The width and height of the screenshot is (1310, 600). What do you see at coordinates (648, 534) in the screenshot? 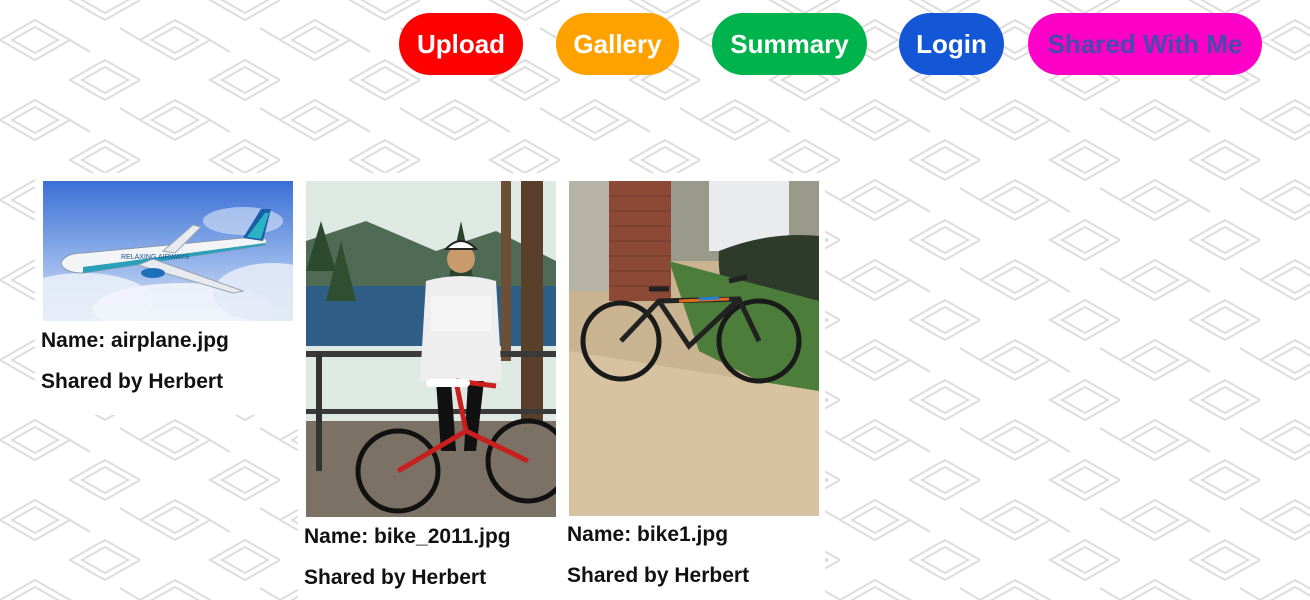
I see `item-name: Name: bike1.jpg` at bounding box center [648, 534].